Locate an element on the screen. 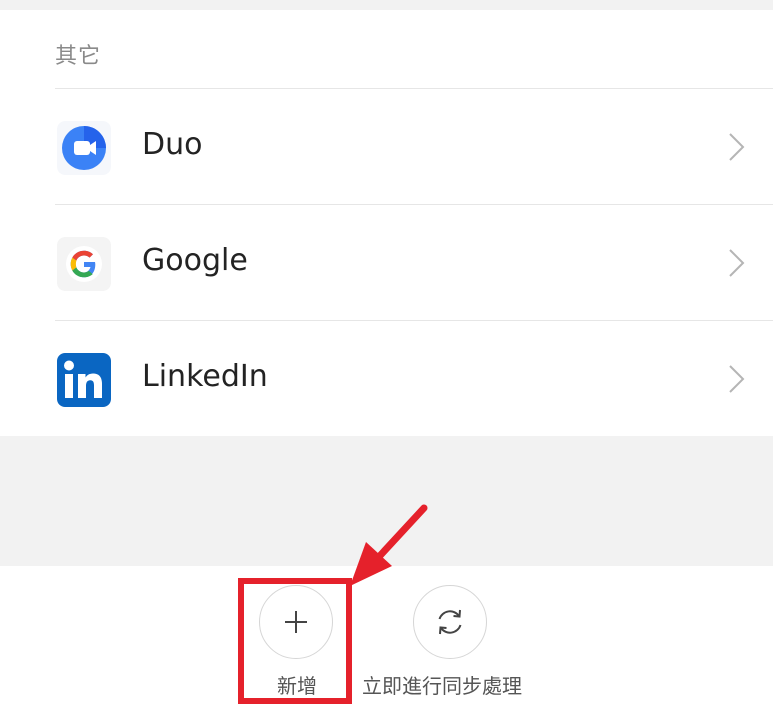 Image resolution: width=773 pixels, height=710 pixels. sync-label: 立即進行同步處理 is located at coordinates (442, 686).